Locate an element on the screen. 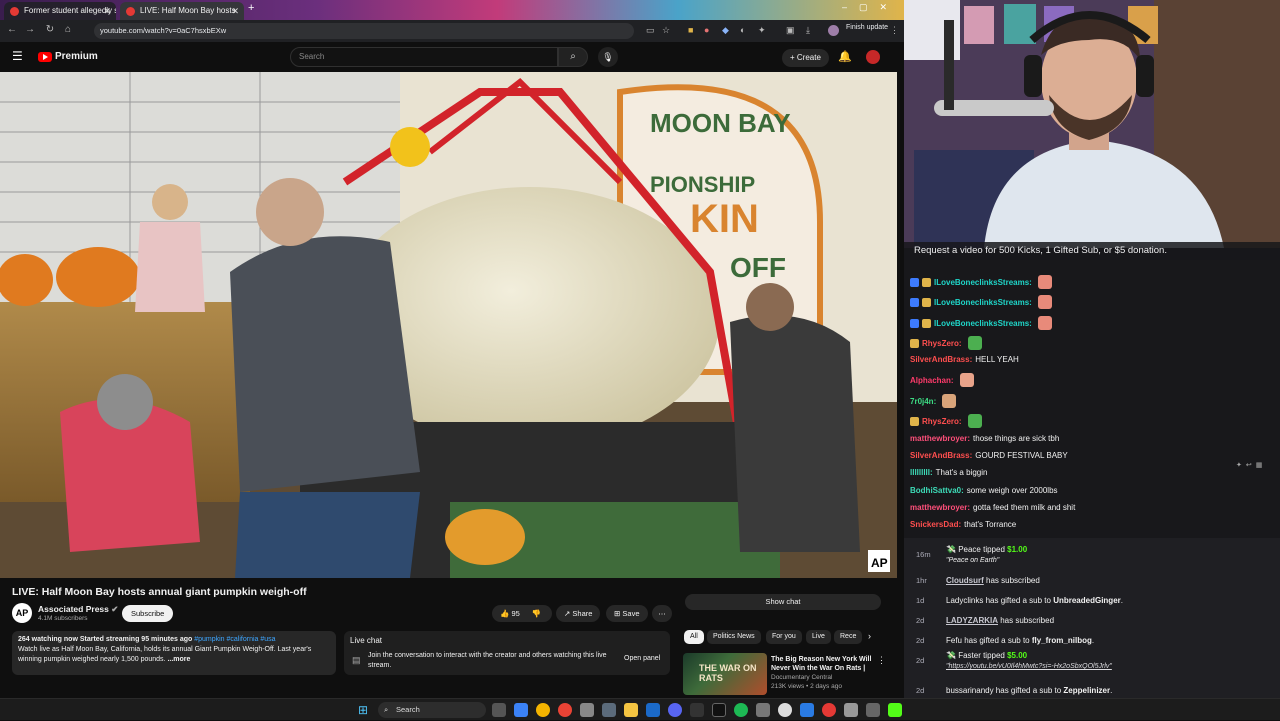  recommended-thumbnail: THE WAR ON RATS is located at coordinates (725, 674).